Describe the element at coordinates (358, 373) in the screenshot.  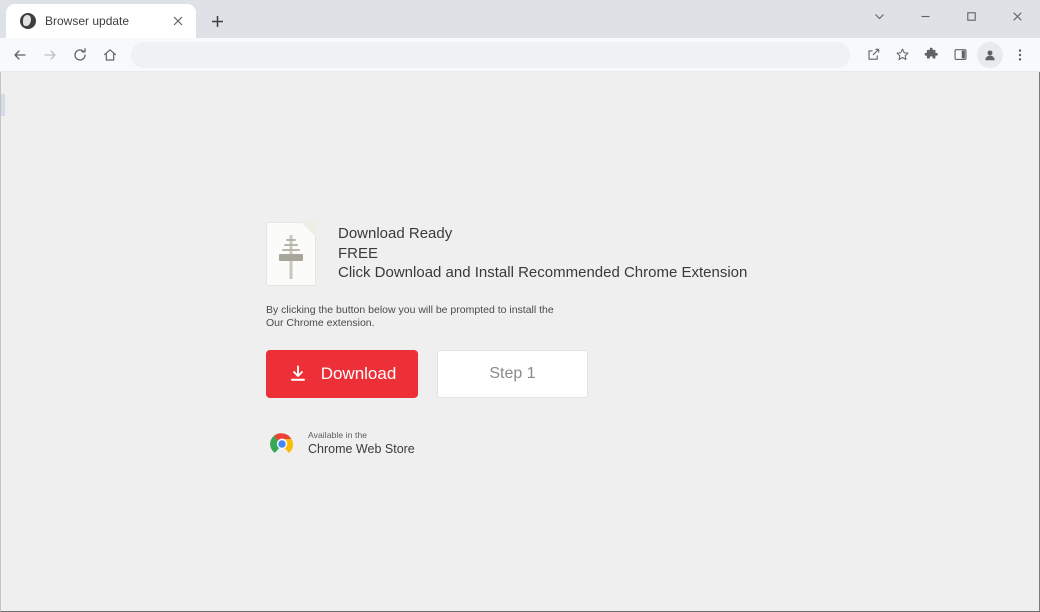
I see `download-button-label: Download` at that location.